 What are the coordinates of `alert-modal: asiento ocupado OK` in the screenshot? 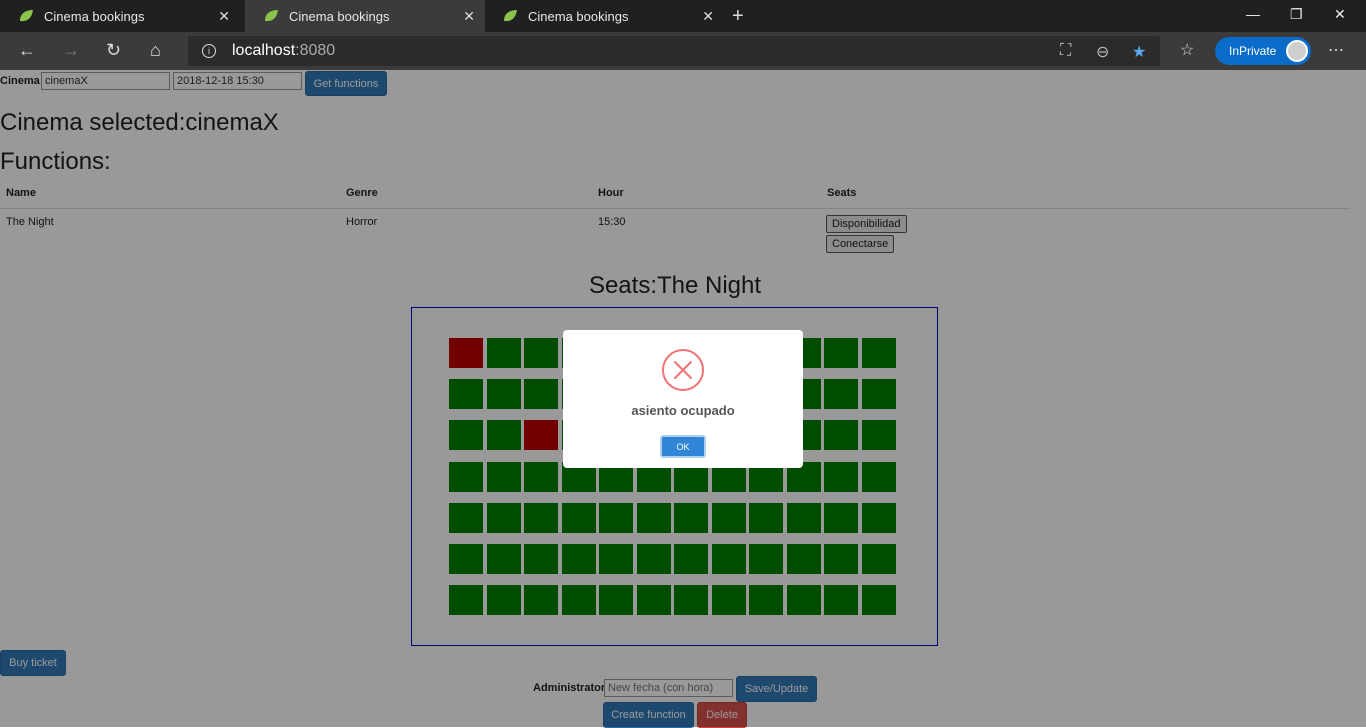 It's located at (683, 399).